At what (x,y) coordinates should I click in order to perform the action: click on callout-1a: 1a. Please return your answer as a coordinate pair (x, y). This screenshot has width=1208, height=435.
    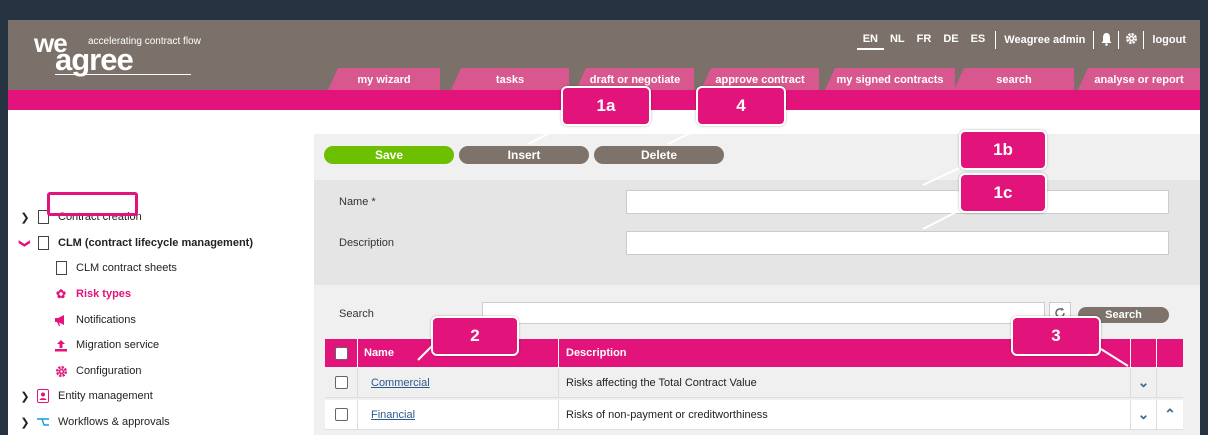
    Looking at the image, I should click on (606, 106).